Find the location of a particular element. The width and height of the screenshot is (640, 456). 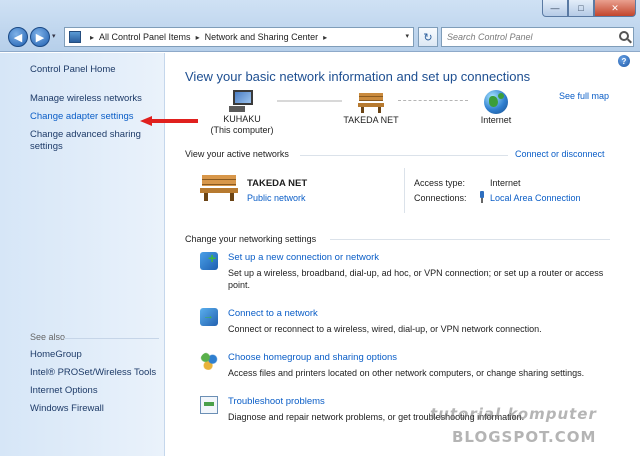

connect-or-disconnect-link: Connect or disconnect is located at coordinates (560, 154).